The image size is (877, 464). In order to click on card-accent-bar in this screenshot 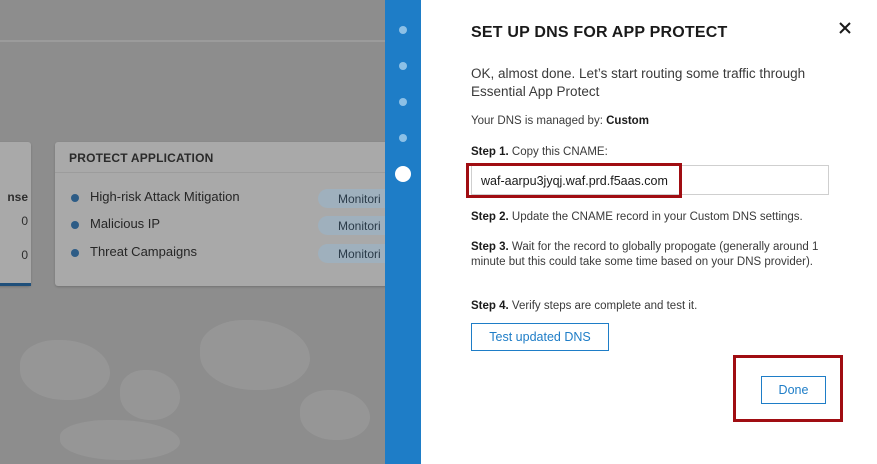, I will do `click(15, 284)`.